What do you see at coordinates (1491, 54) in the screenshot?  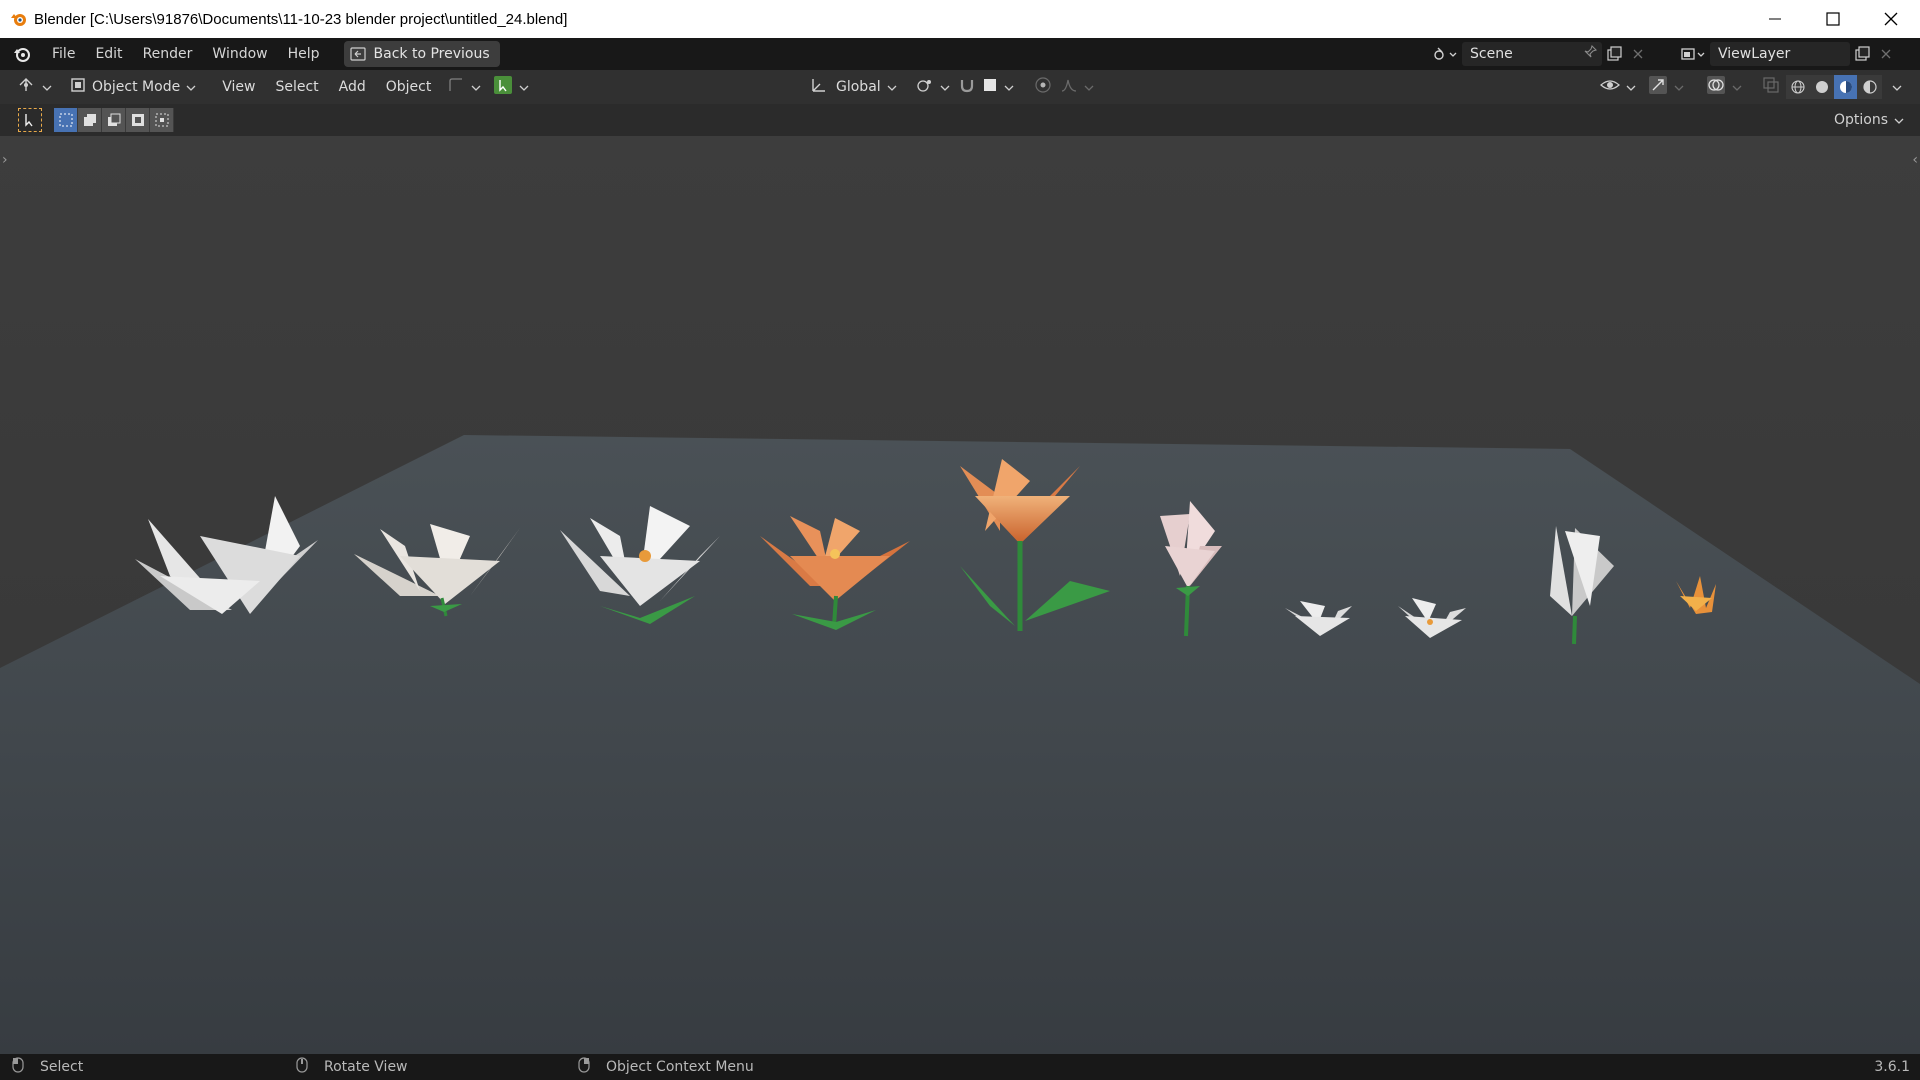 I see `scene-name: Scene` at bounding box center [1491, 54].